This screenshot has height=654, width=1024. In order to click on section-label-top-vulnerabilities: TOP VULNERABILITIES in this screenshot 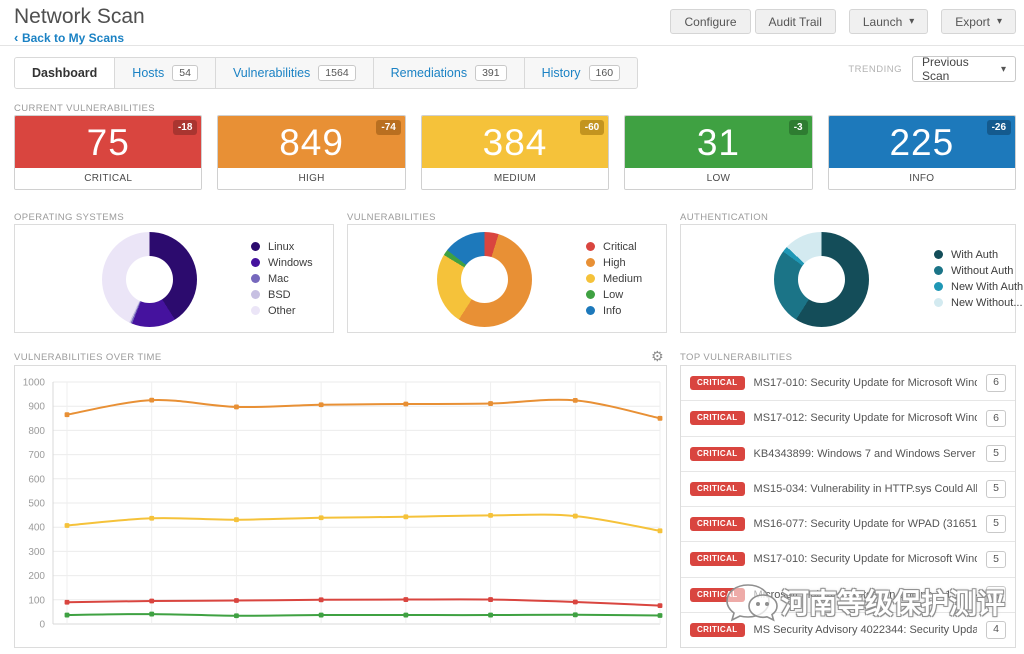, I will do `click(736, 357)`.